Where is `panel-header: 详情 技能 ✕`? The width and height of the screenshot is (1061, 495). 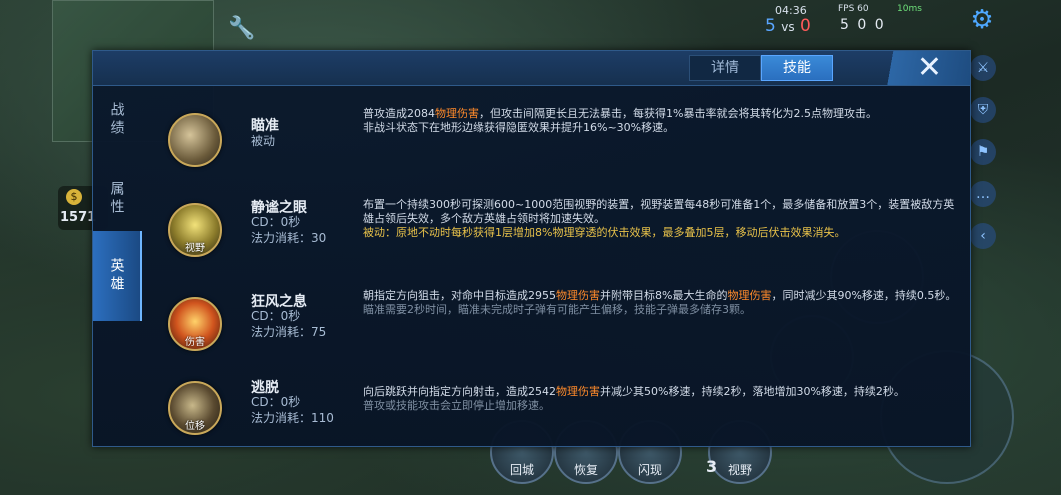 panel-header: 详情 技能 ✕ is located at coordinates (531, 68).